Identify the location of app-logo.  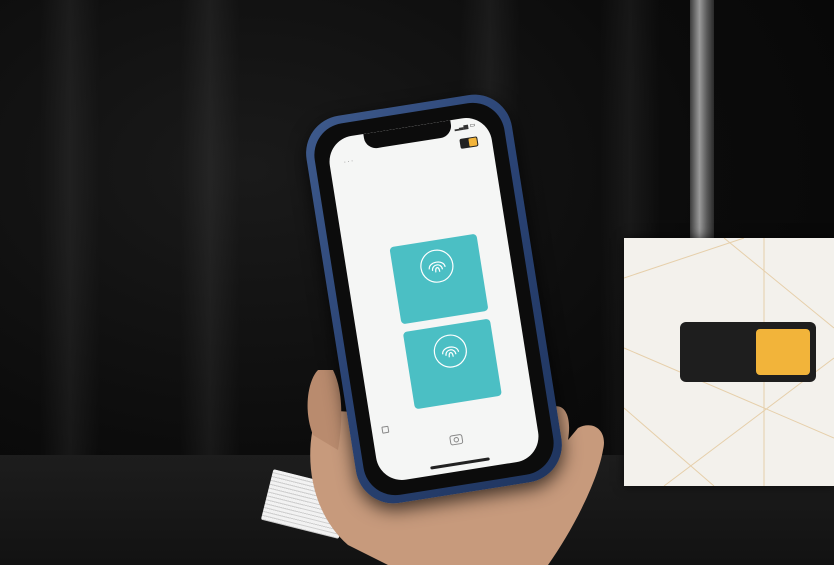
(469, 142).